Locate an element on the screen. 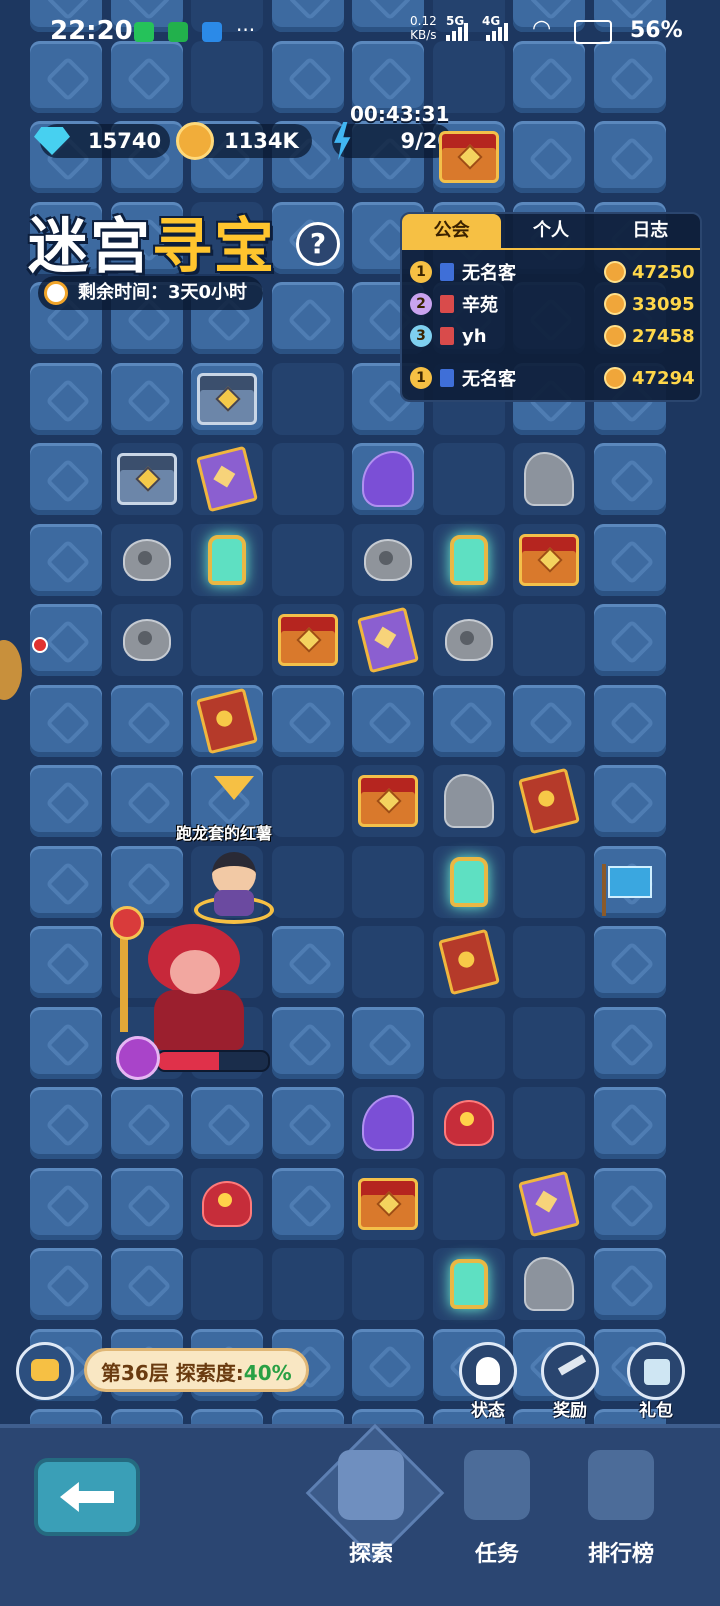  floor-tile is located at coordinates (227, 1284).